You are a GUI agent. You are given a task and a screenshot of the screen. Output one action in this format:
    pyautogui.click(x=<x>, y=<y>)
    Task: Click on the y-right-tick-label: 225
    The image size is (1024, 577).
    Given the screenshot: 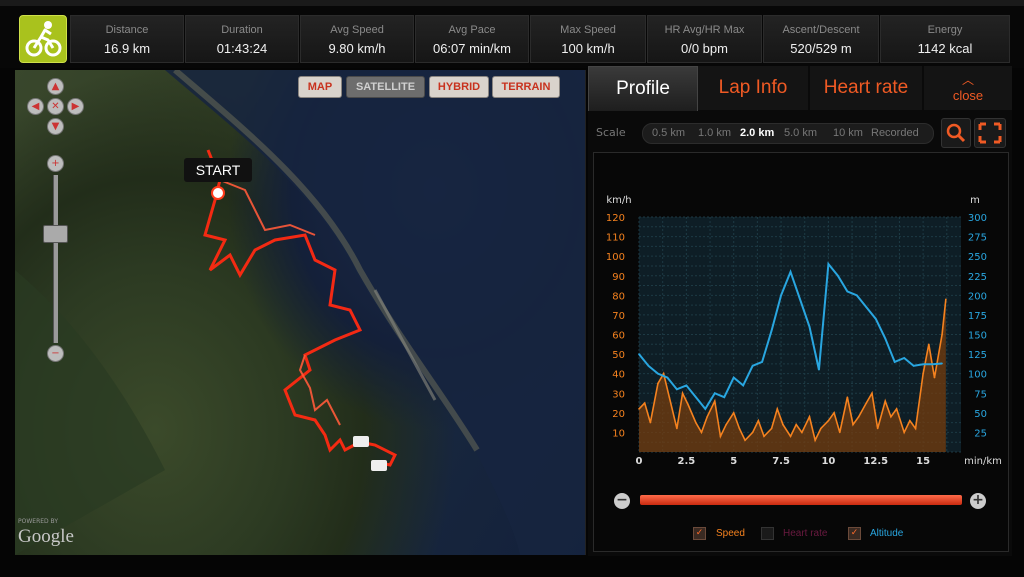 What is the action you would take?
    pyautogui.click(x=977, y=277)
    